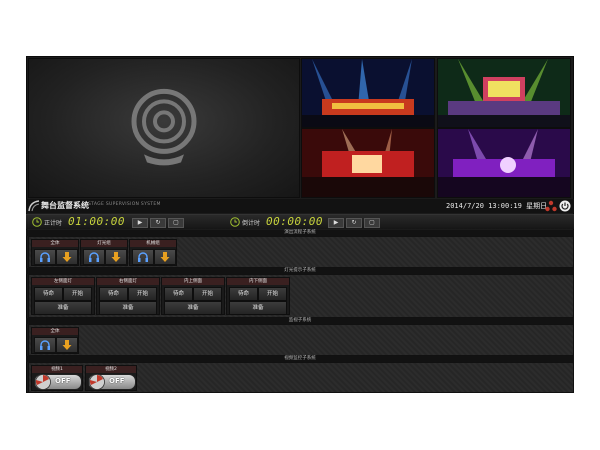  What do you see at coordinates (53, 223) in the screenshot?
I see `countup-label: 正计时` at bounding box center [53, 223].